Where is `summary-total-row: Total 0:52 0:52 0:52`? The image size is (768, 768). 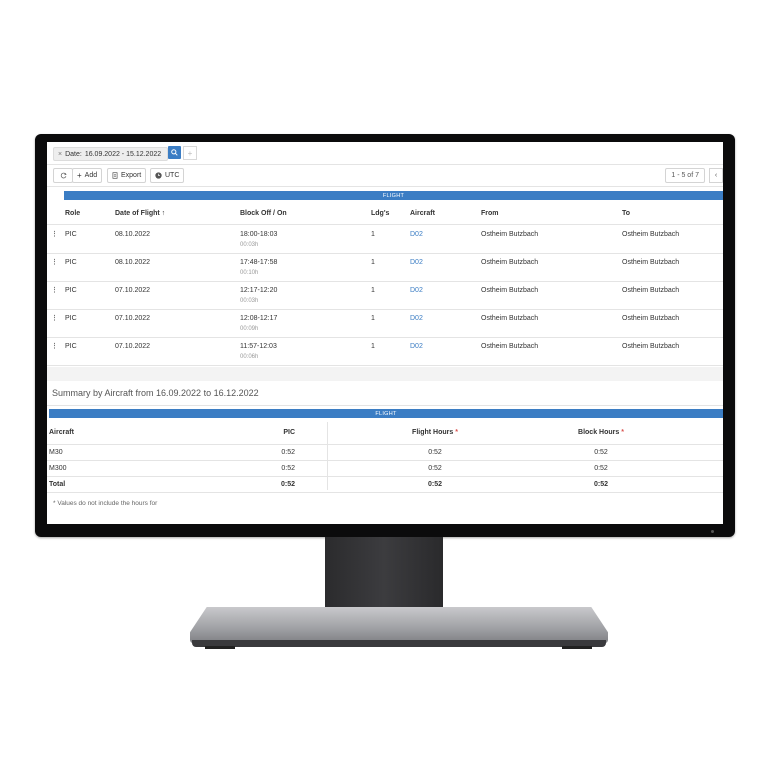
summary-total-row: Total 0:52 0:52 0:52 is located at coordinates (385, 485).